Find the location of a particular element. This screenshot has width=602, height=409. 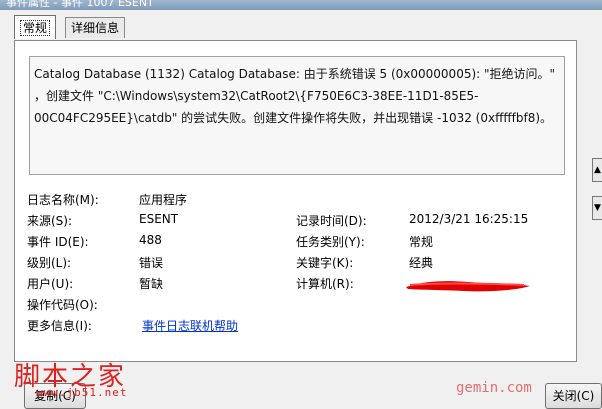

previous-event-button: ▲ is located at coordinates (597, 170).